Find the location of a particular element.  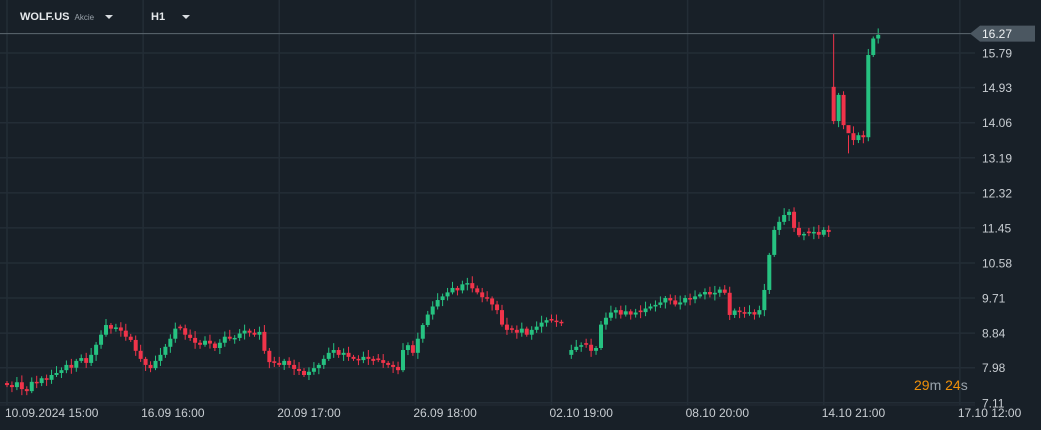

symbol-selector: WOLF.US Akcie is located at coordinates (67, 17).